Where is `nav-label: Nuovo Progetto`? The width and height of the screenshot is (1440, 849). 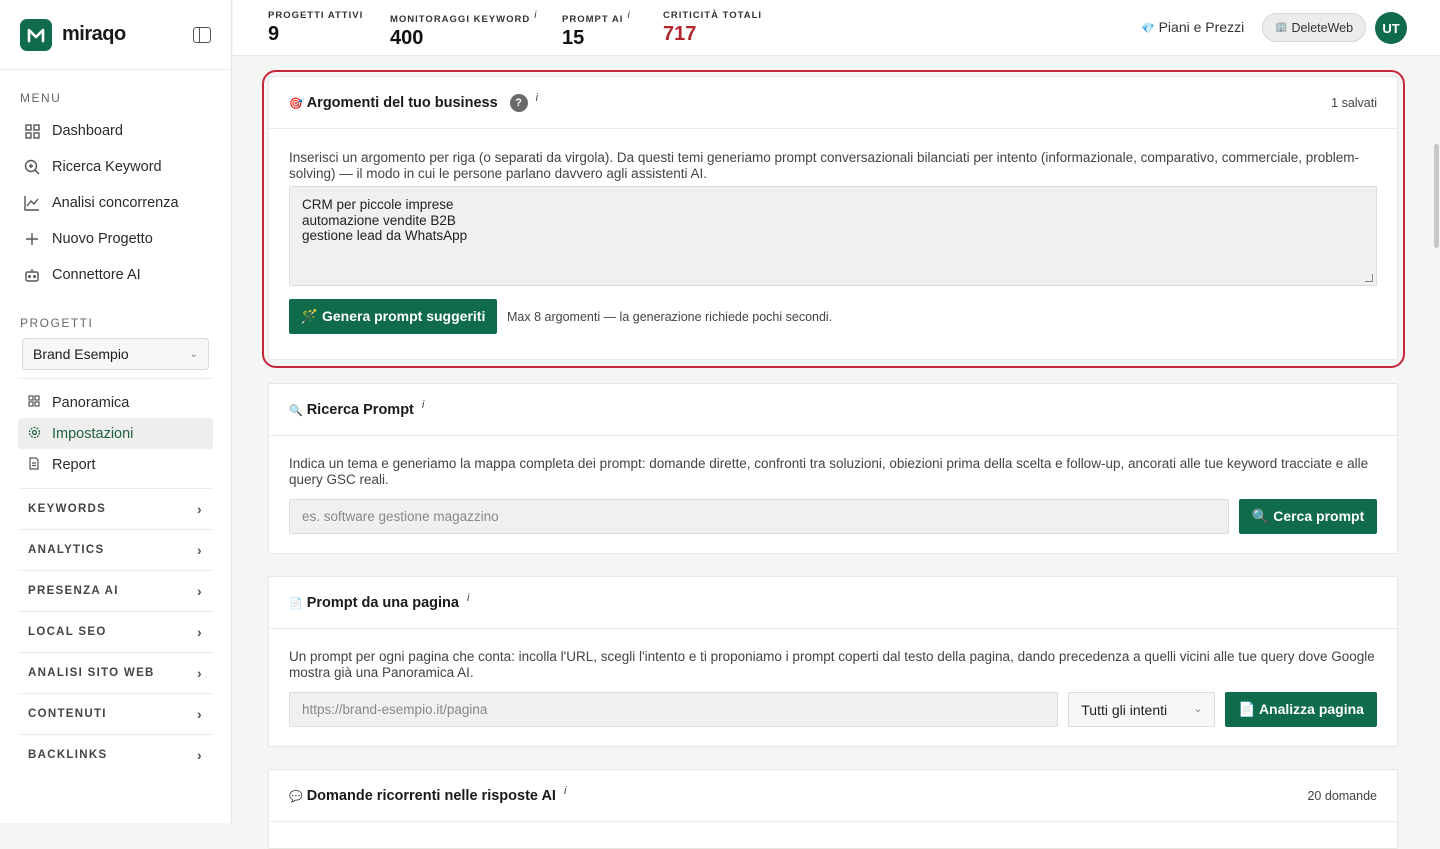 nav-label: Nuovo Progetto is located at coordinates (102, 239).